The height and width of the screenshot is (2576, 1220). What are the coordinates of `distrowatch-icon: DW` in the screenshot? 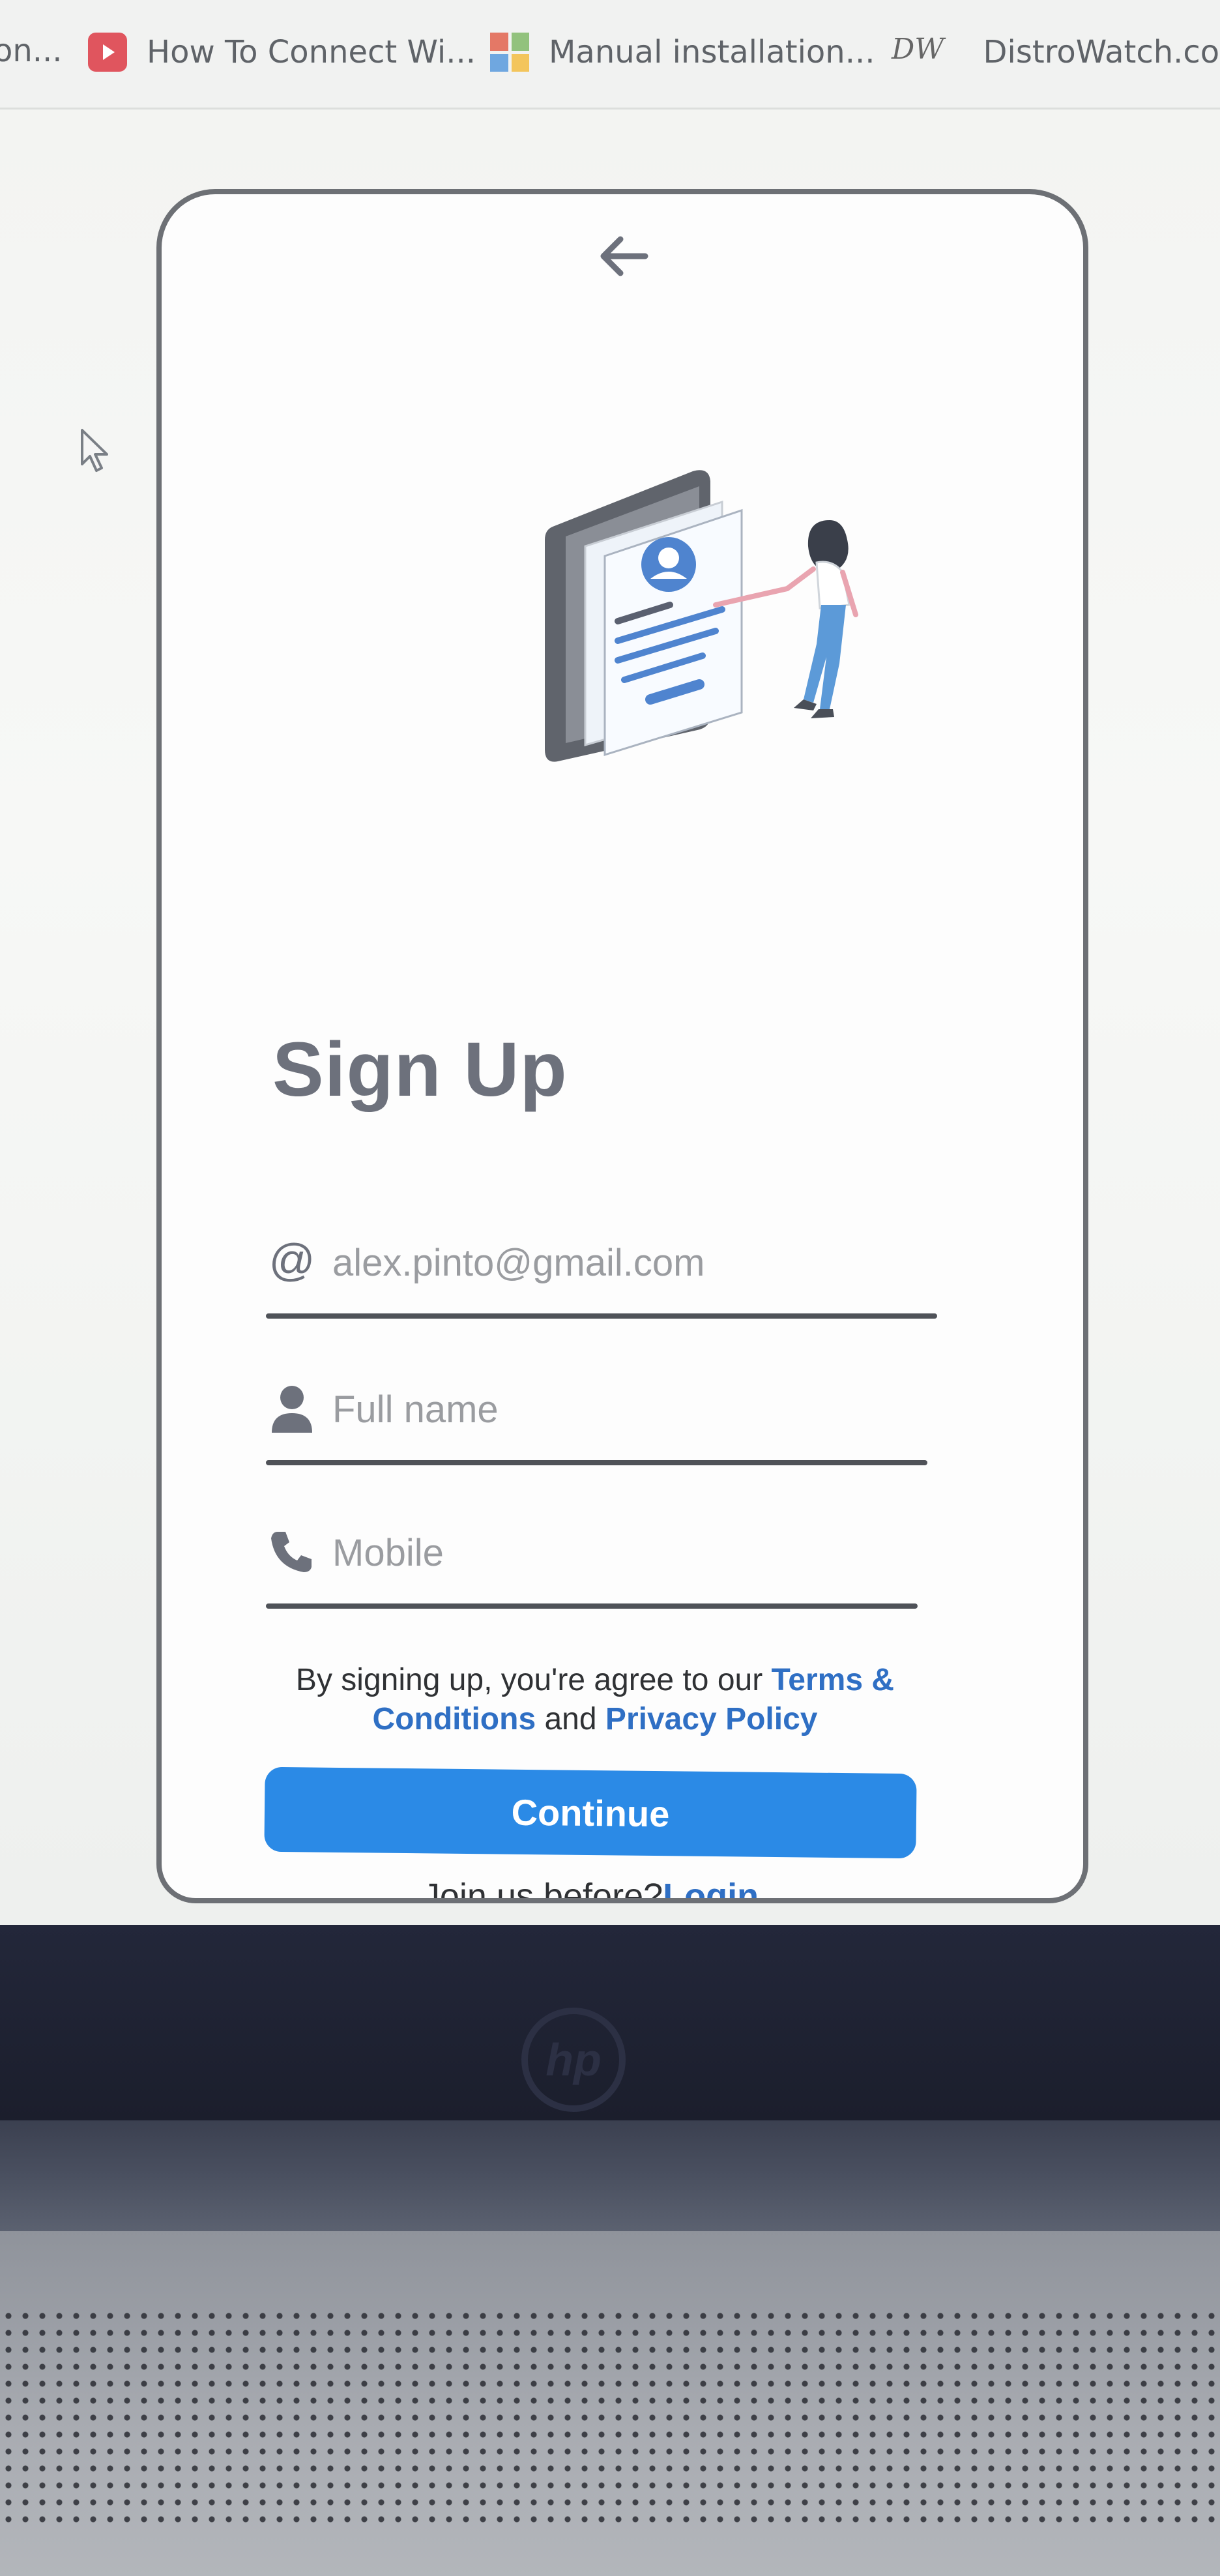 It's located at (918, 49).